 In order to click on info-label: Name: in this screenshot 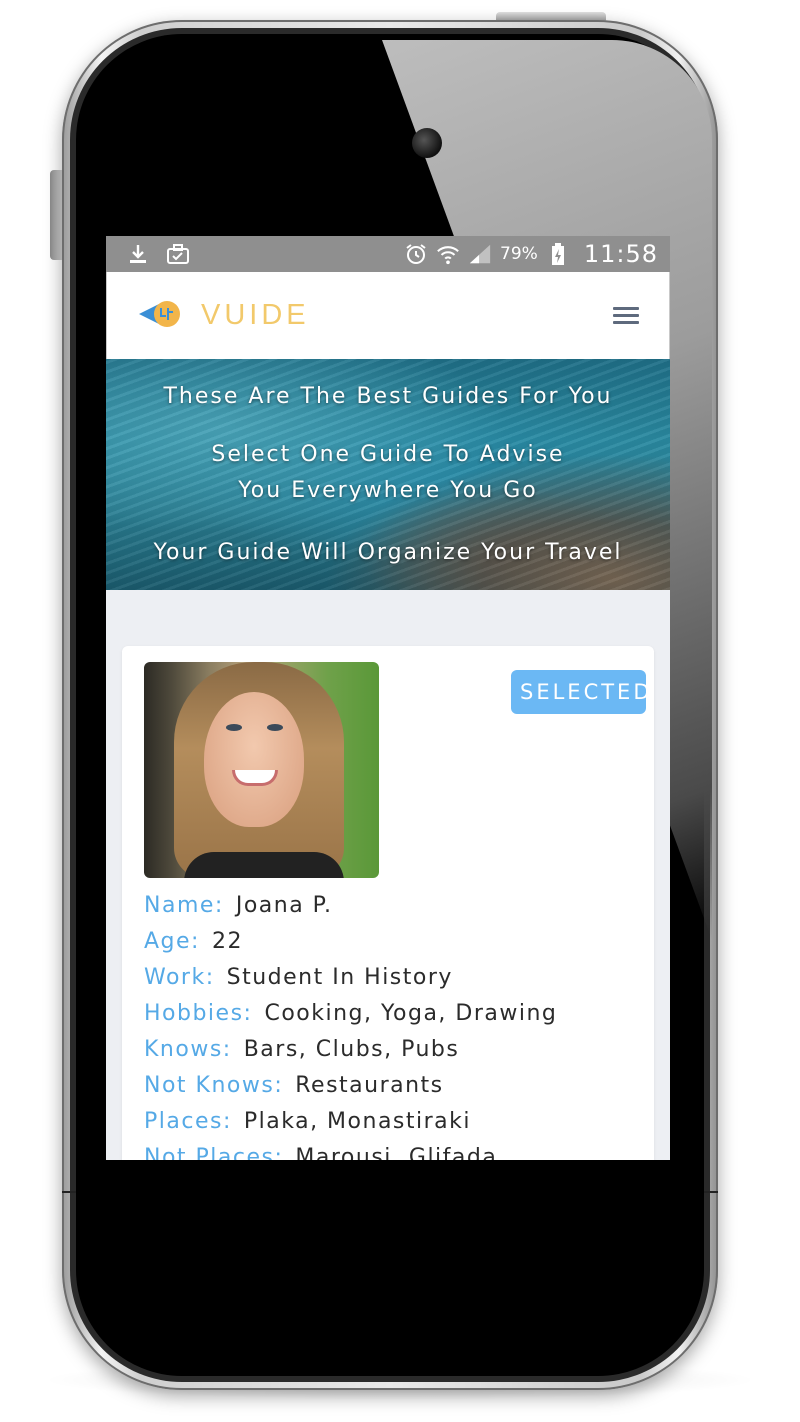, I will do `click(184, 905)`.